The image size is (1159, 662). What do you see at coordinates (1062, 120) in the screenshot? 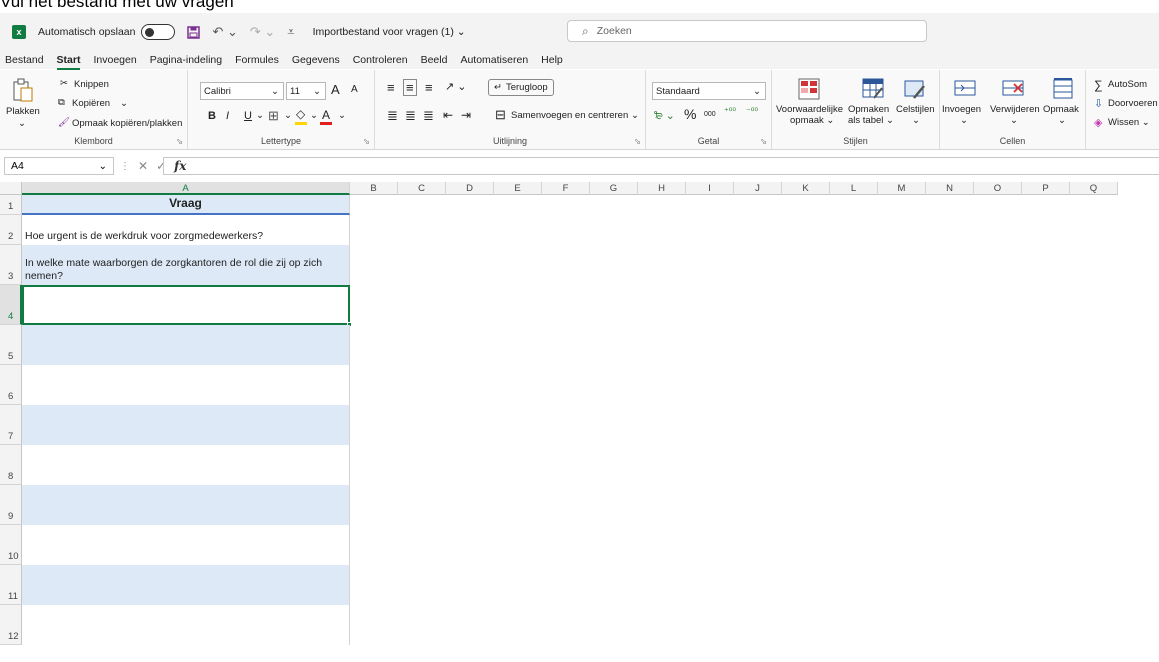
I see `format-cells-button-line2: ⌄` at bounding box center [1062, 120].